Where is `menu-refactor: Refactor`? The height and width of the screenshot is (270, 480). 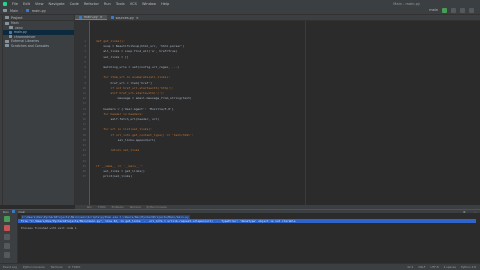 menu-refactor: Refactor is located at coordinates (91, 4).